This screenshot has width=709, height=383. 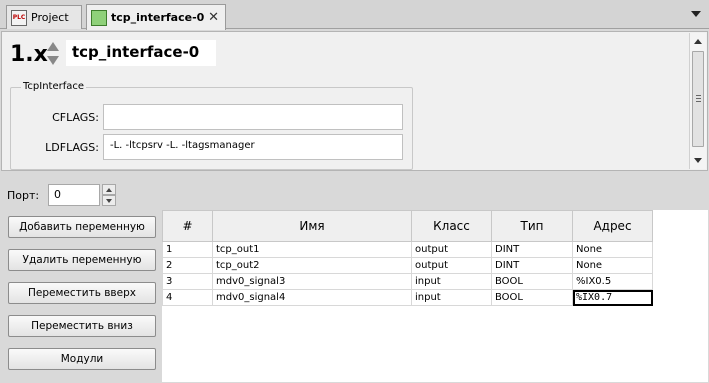 What do you see at coordinates (82, 326) in the screenshot?
I see `move-down-button: Переместить вниз` at bounding box center [82, 326].